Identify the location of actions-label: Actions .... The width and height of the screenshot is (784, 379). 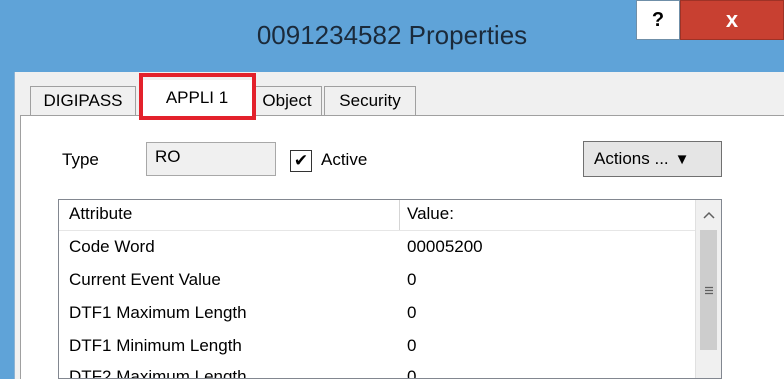
(631, 158).